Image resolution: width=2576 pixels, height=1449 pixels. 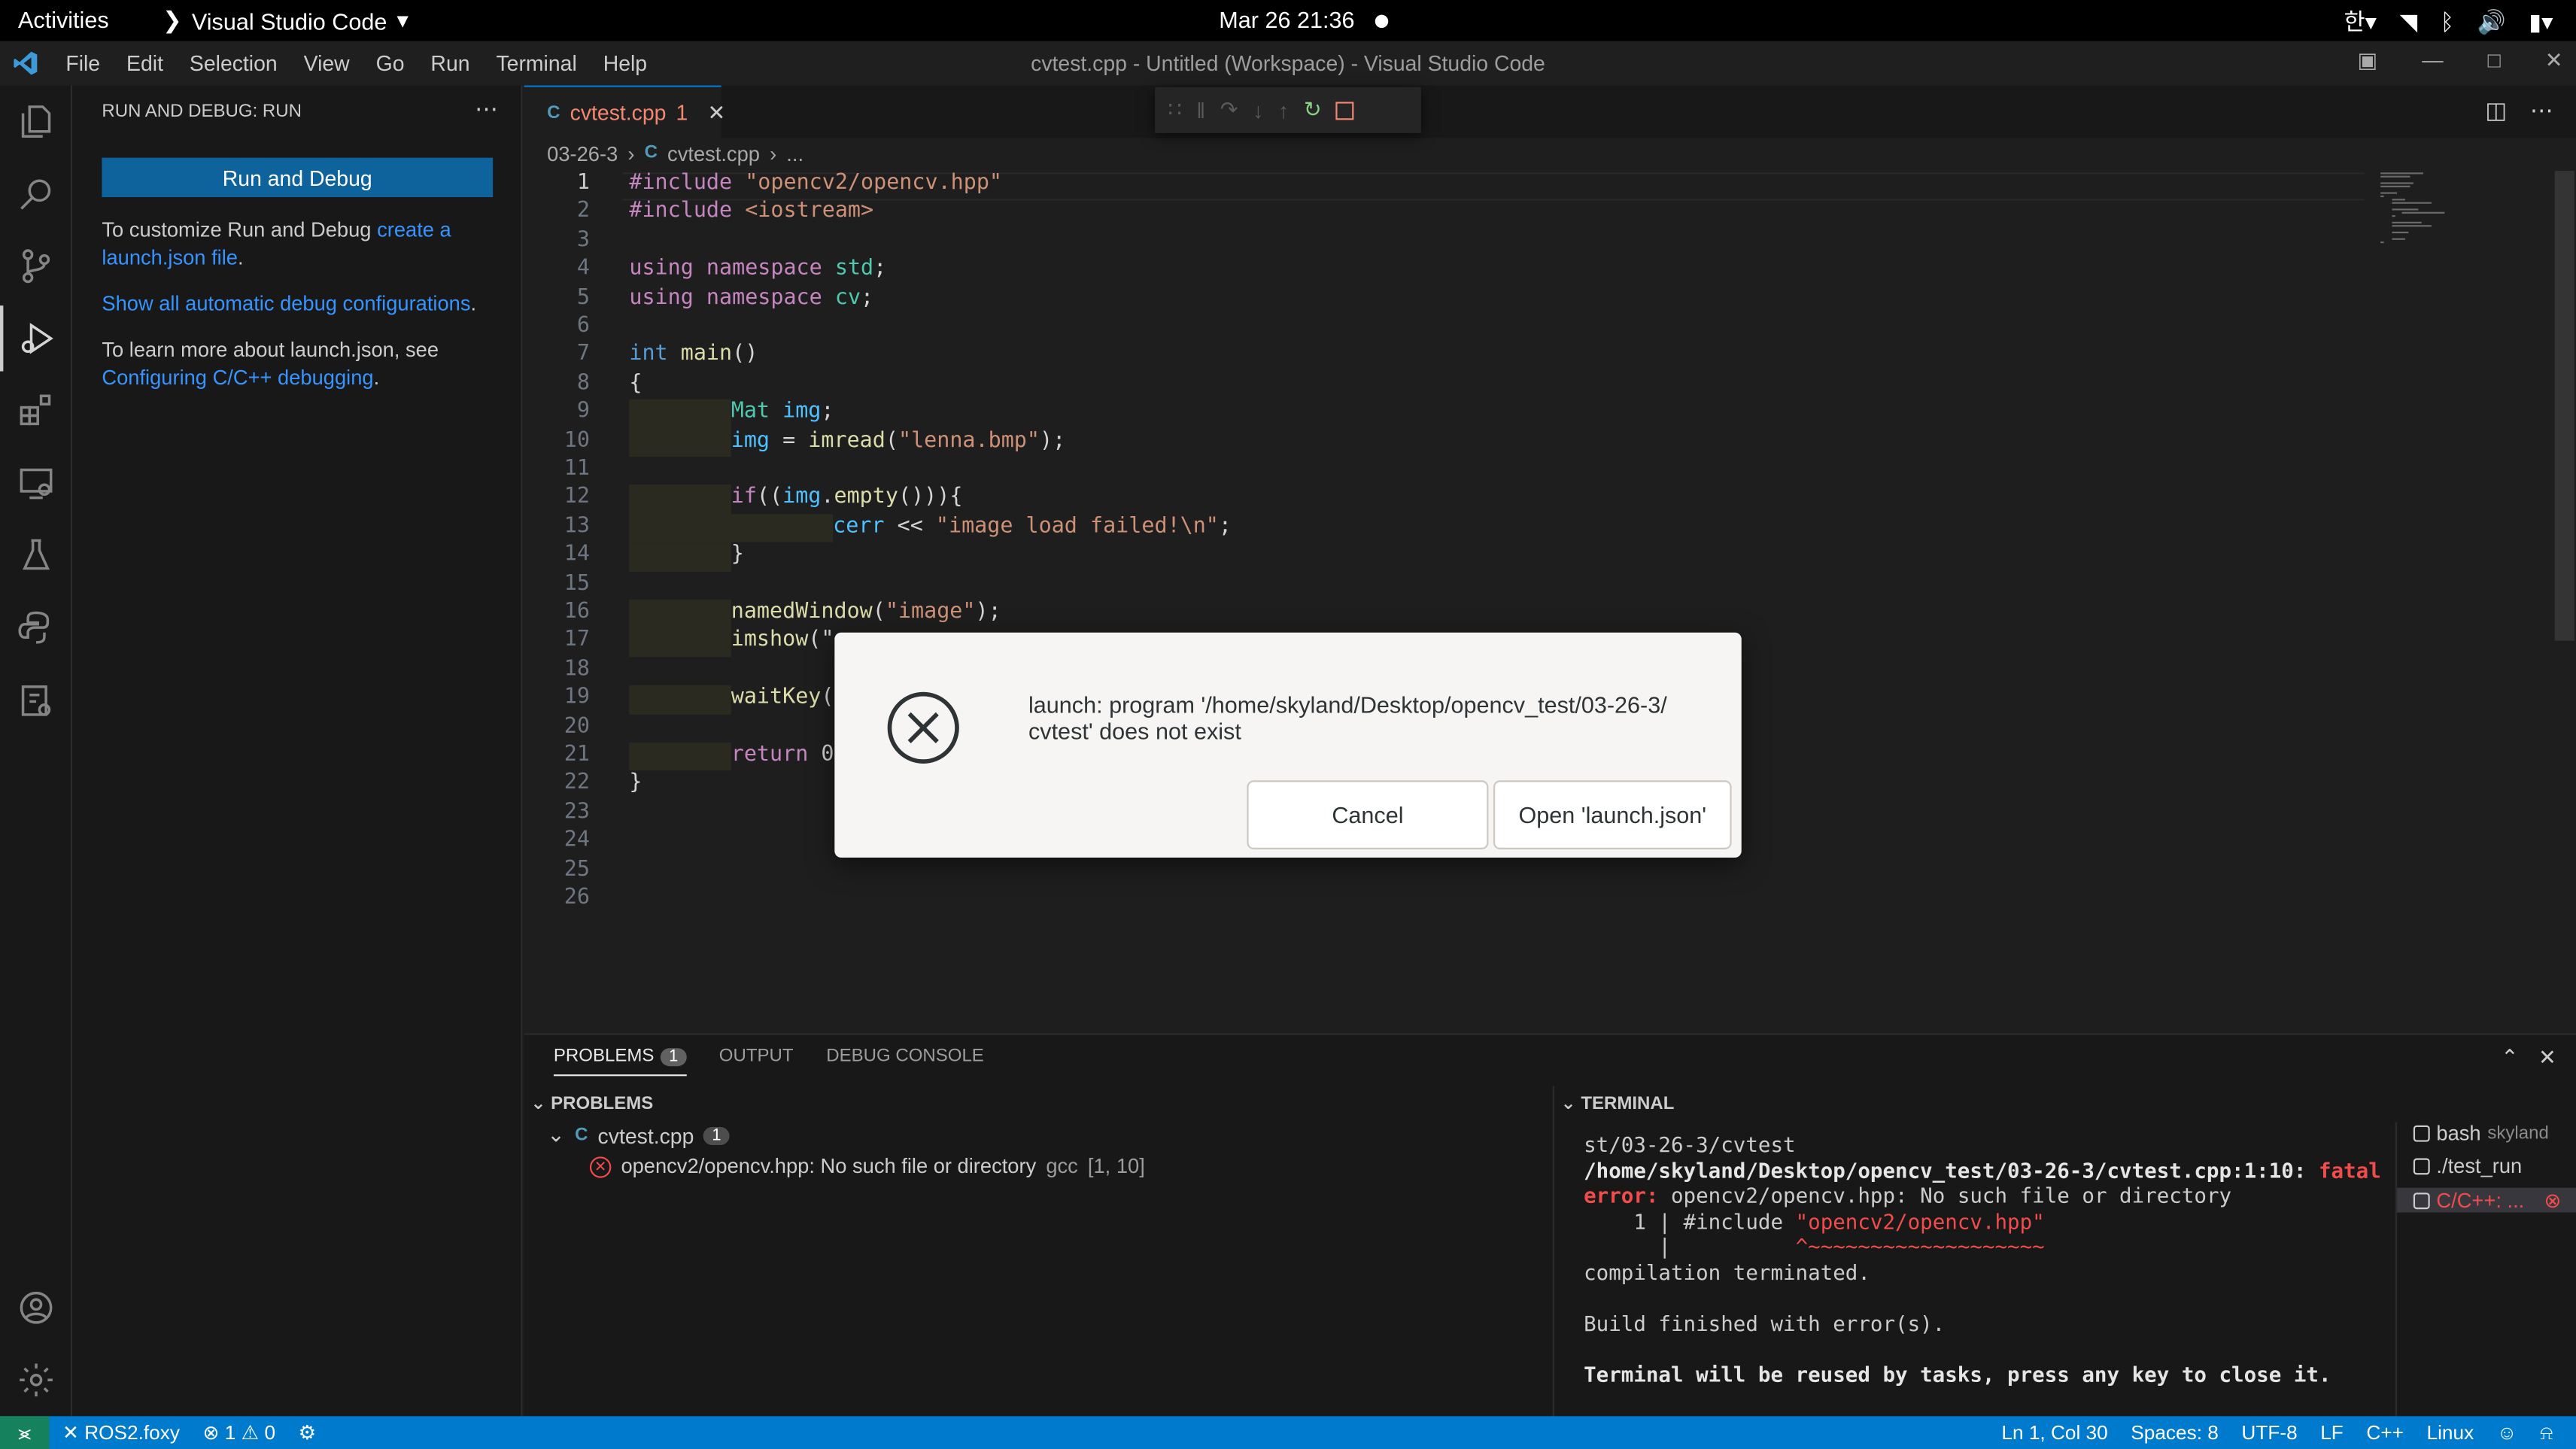 I want to click on step-over-icon: ↷, so click(x=1229, y=110).